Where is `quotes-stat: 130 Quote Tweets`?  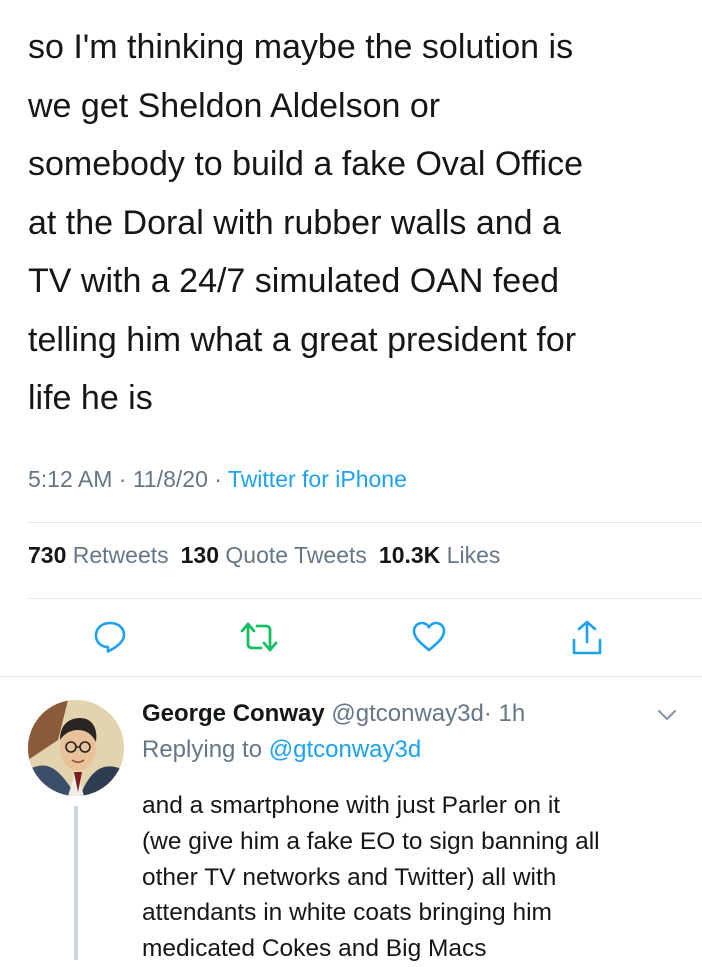 quotes-stat: 130 Quote Tweets is located at coordinates (274, 555).